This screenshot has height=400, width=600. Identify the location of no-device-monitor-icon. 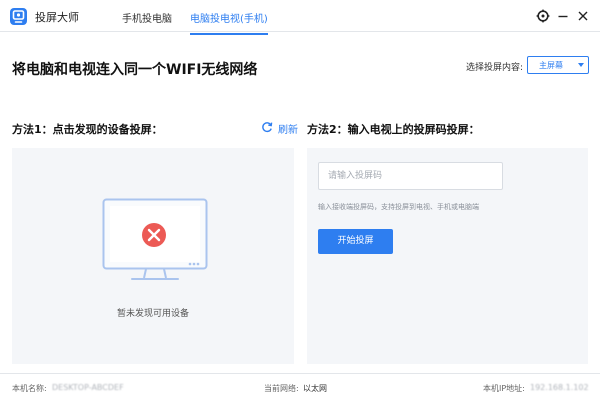
(155, 239).